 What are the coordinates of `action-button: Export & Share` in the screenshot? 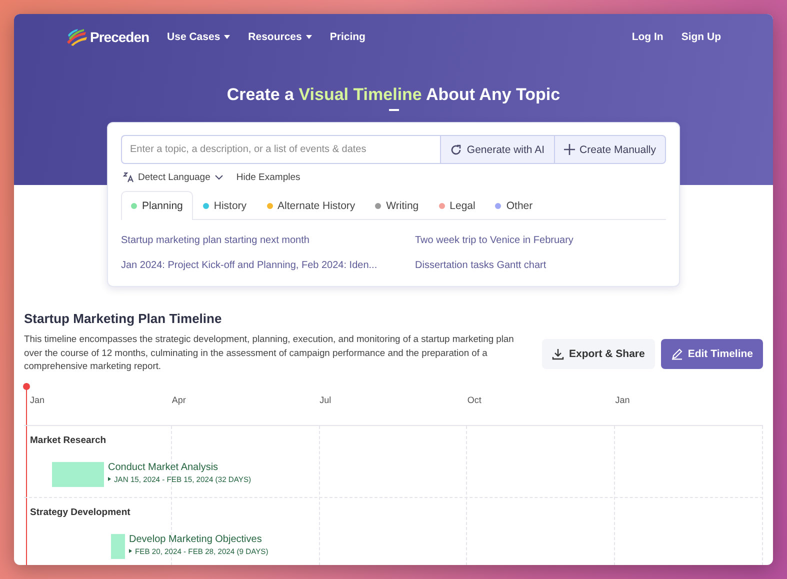 It's located at (598, 353).